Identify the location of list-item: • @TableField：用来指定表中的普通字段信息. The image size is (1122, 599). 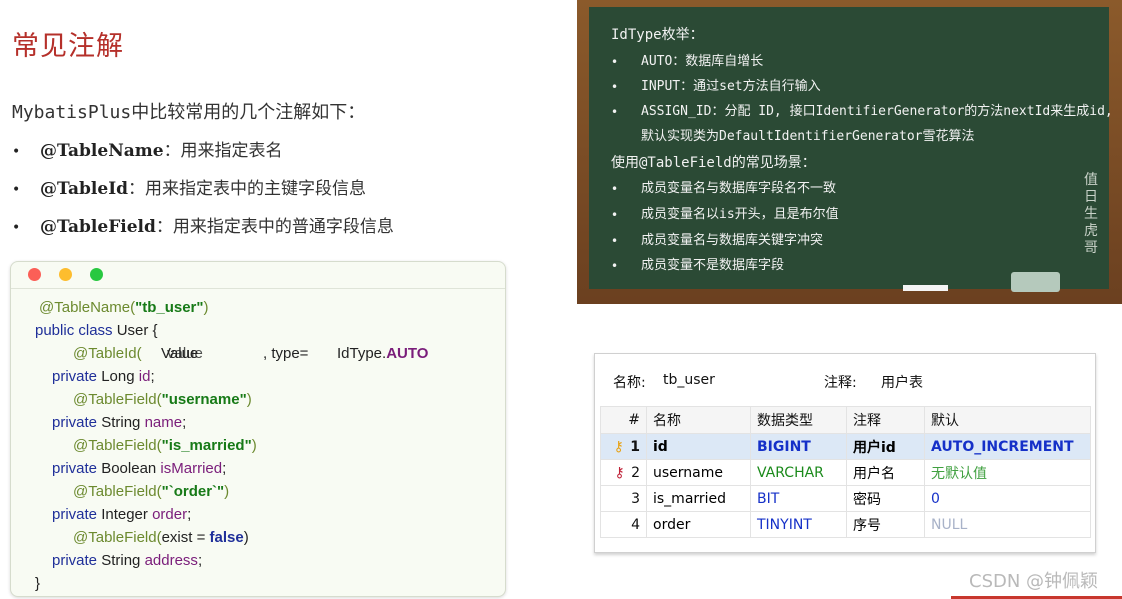
(203, 231).